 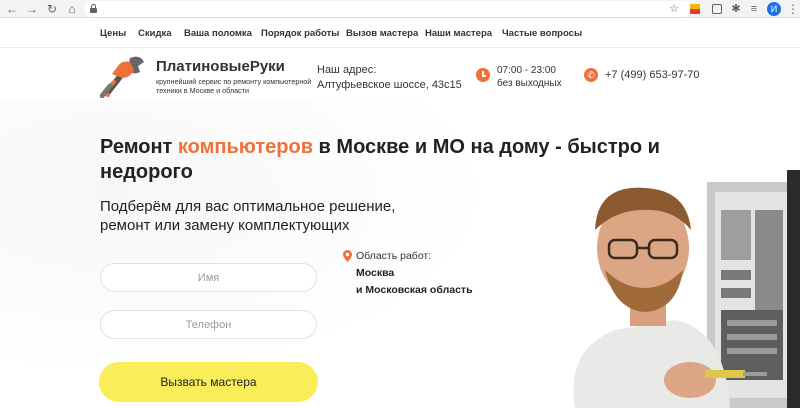 What do you see at coordinates (208, 382) in the screenshot?
I see `call-master-button: Вызвать мастера` at bounding box center [208, 382].